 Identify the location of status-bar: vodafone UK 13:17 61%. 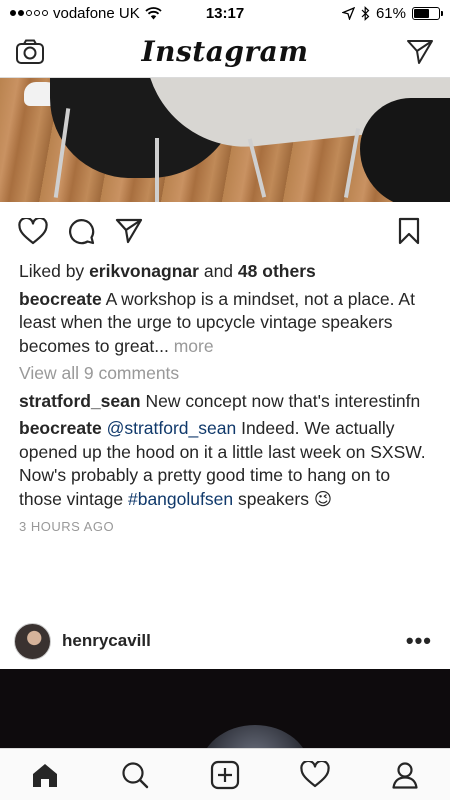
(225, 13).